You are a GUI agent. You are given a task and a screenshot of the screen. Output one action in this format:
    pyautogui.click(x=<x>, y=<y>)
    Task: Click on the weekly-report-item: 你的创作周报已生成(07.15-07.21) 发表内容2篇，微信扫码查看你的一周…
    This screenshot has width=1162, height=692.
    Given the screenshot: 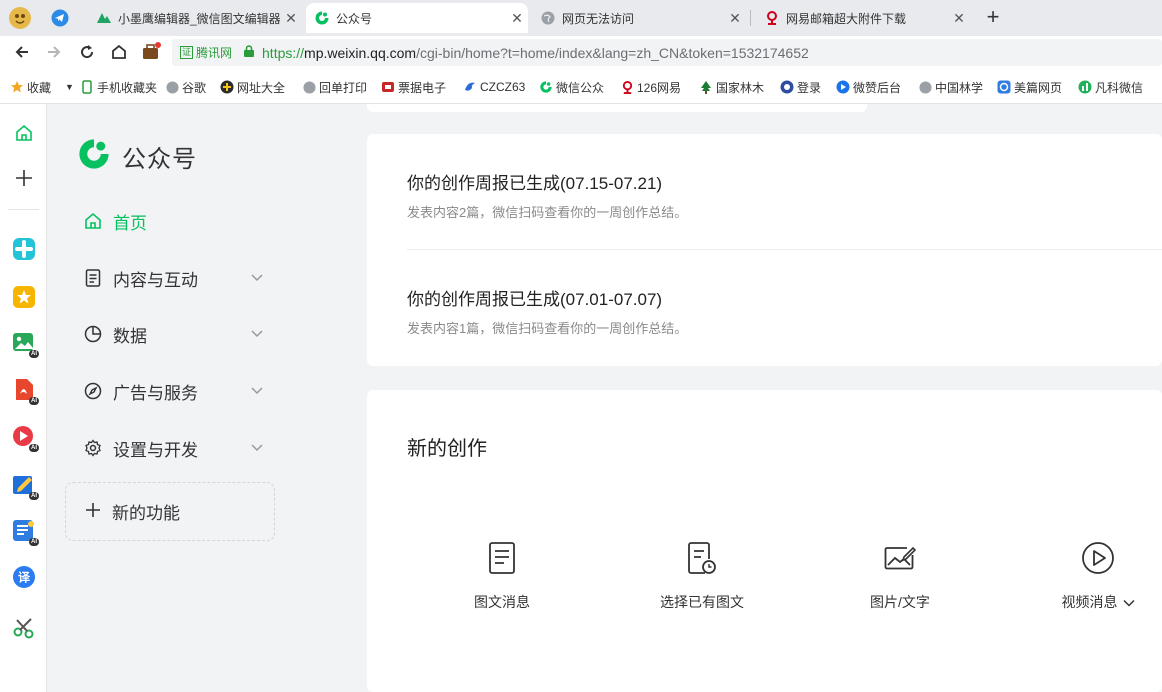 What is the action you would take?
    pyautogui.click(x=547, y=195)
    